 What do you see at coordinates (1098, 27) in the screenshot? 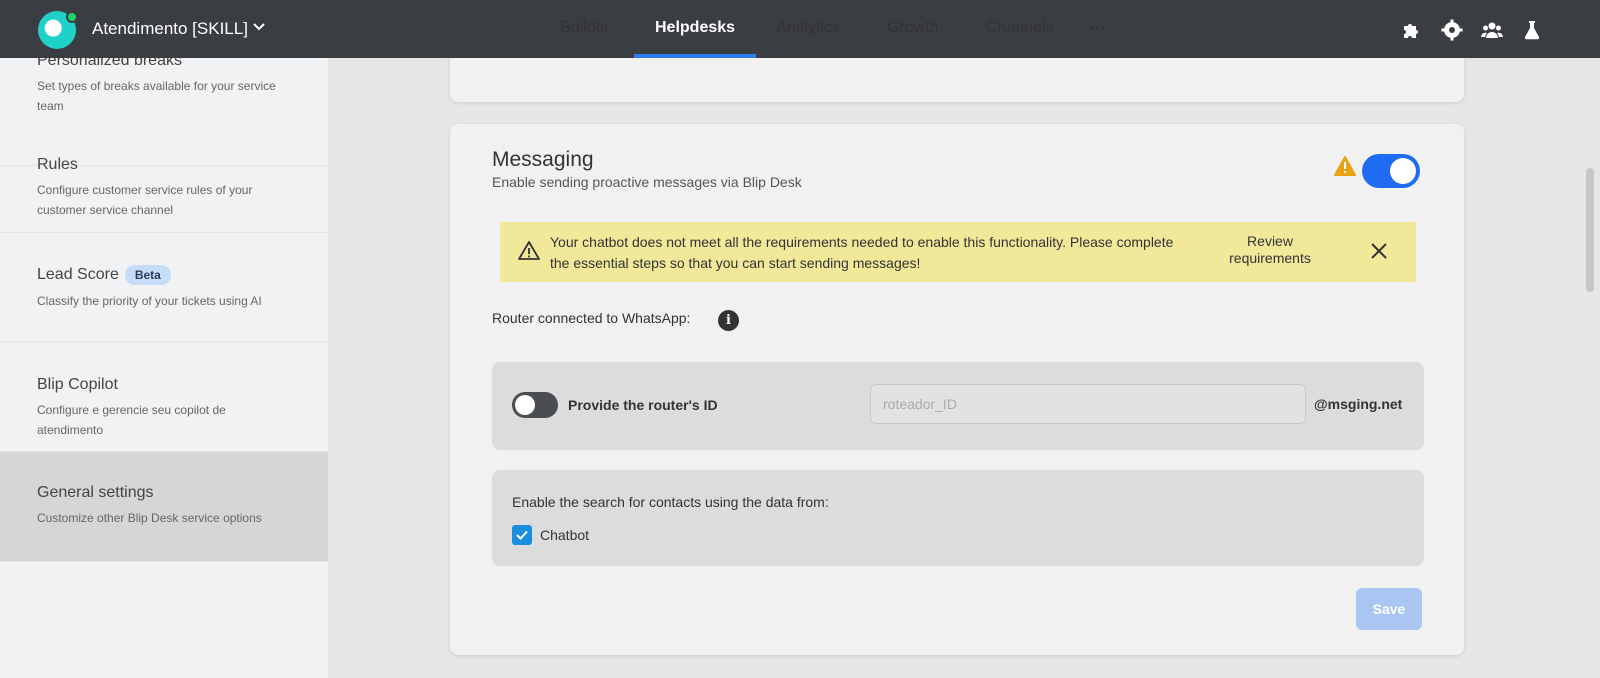
I see `more-menu-icon: •••` at bounding box center [1098, 27].